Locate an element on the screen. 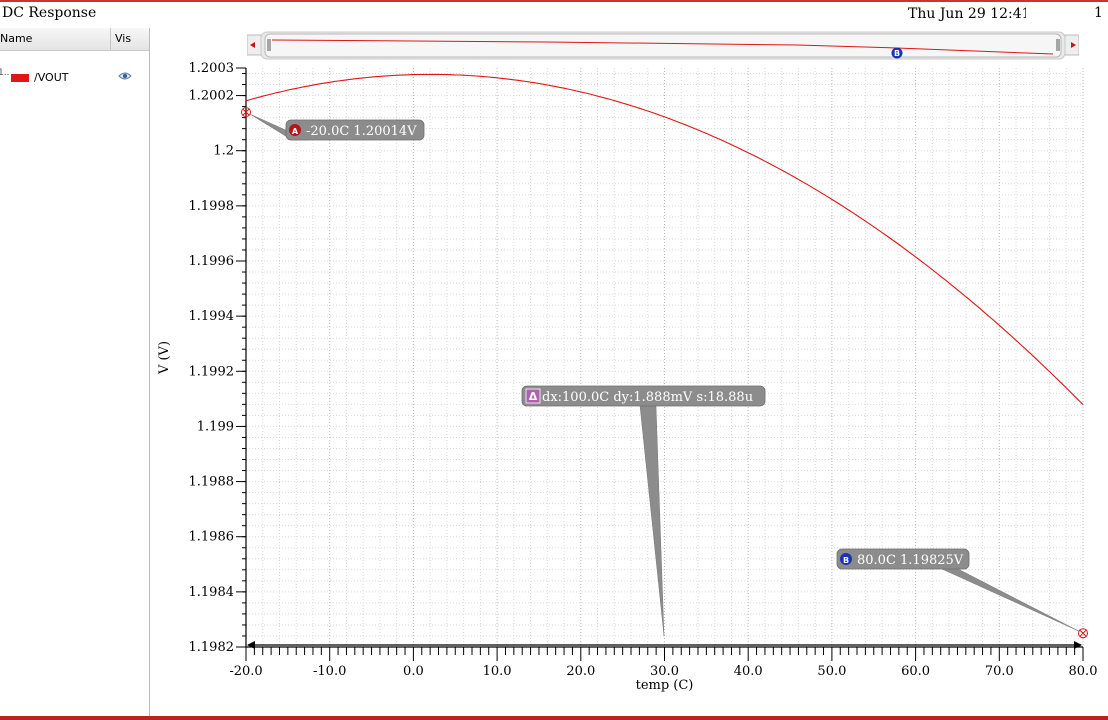  scroll-thumb is located at coordinates (663, 45).